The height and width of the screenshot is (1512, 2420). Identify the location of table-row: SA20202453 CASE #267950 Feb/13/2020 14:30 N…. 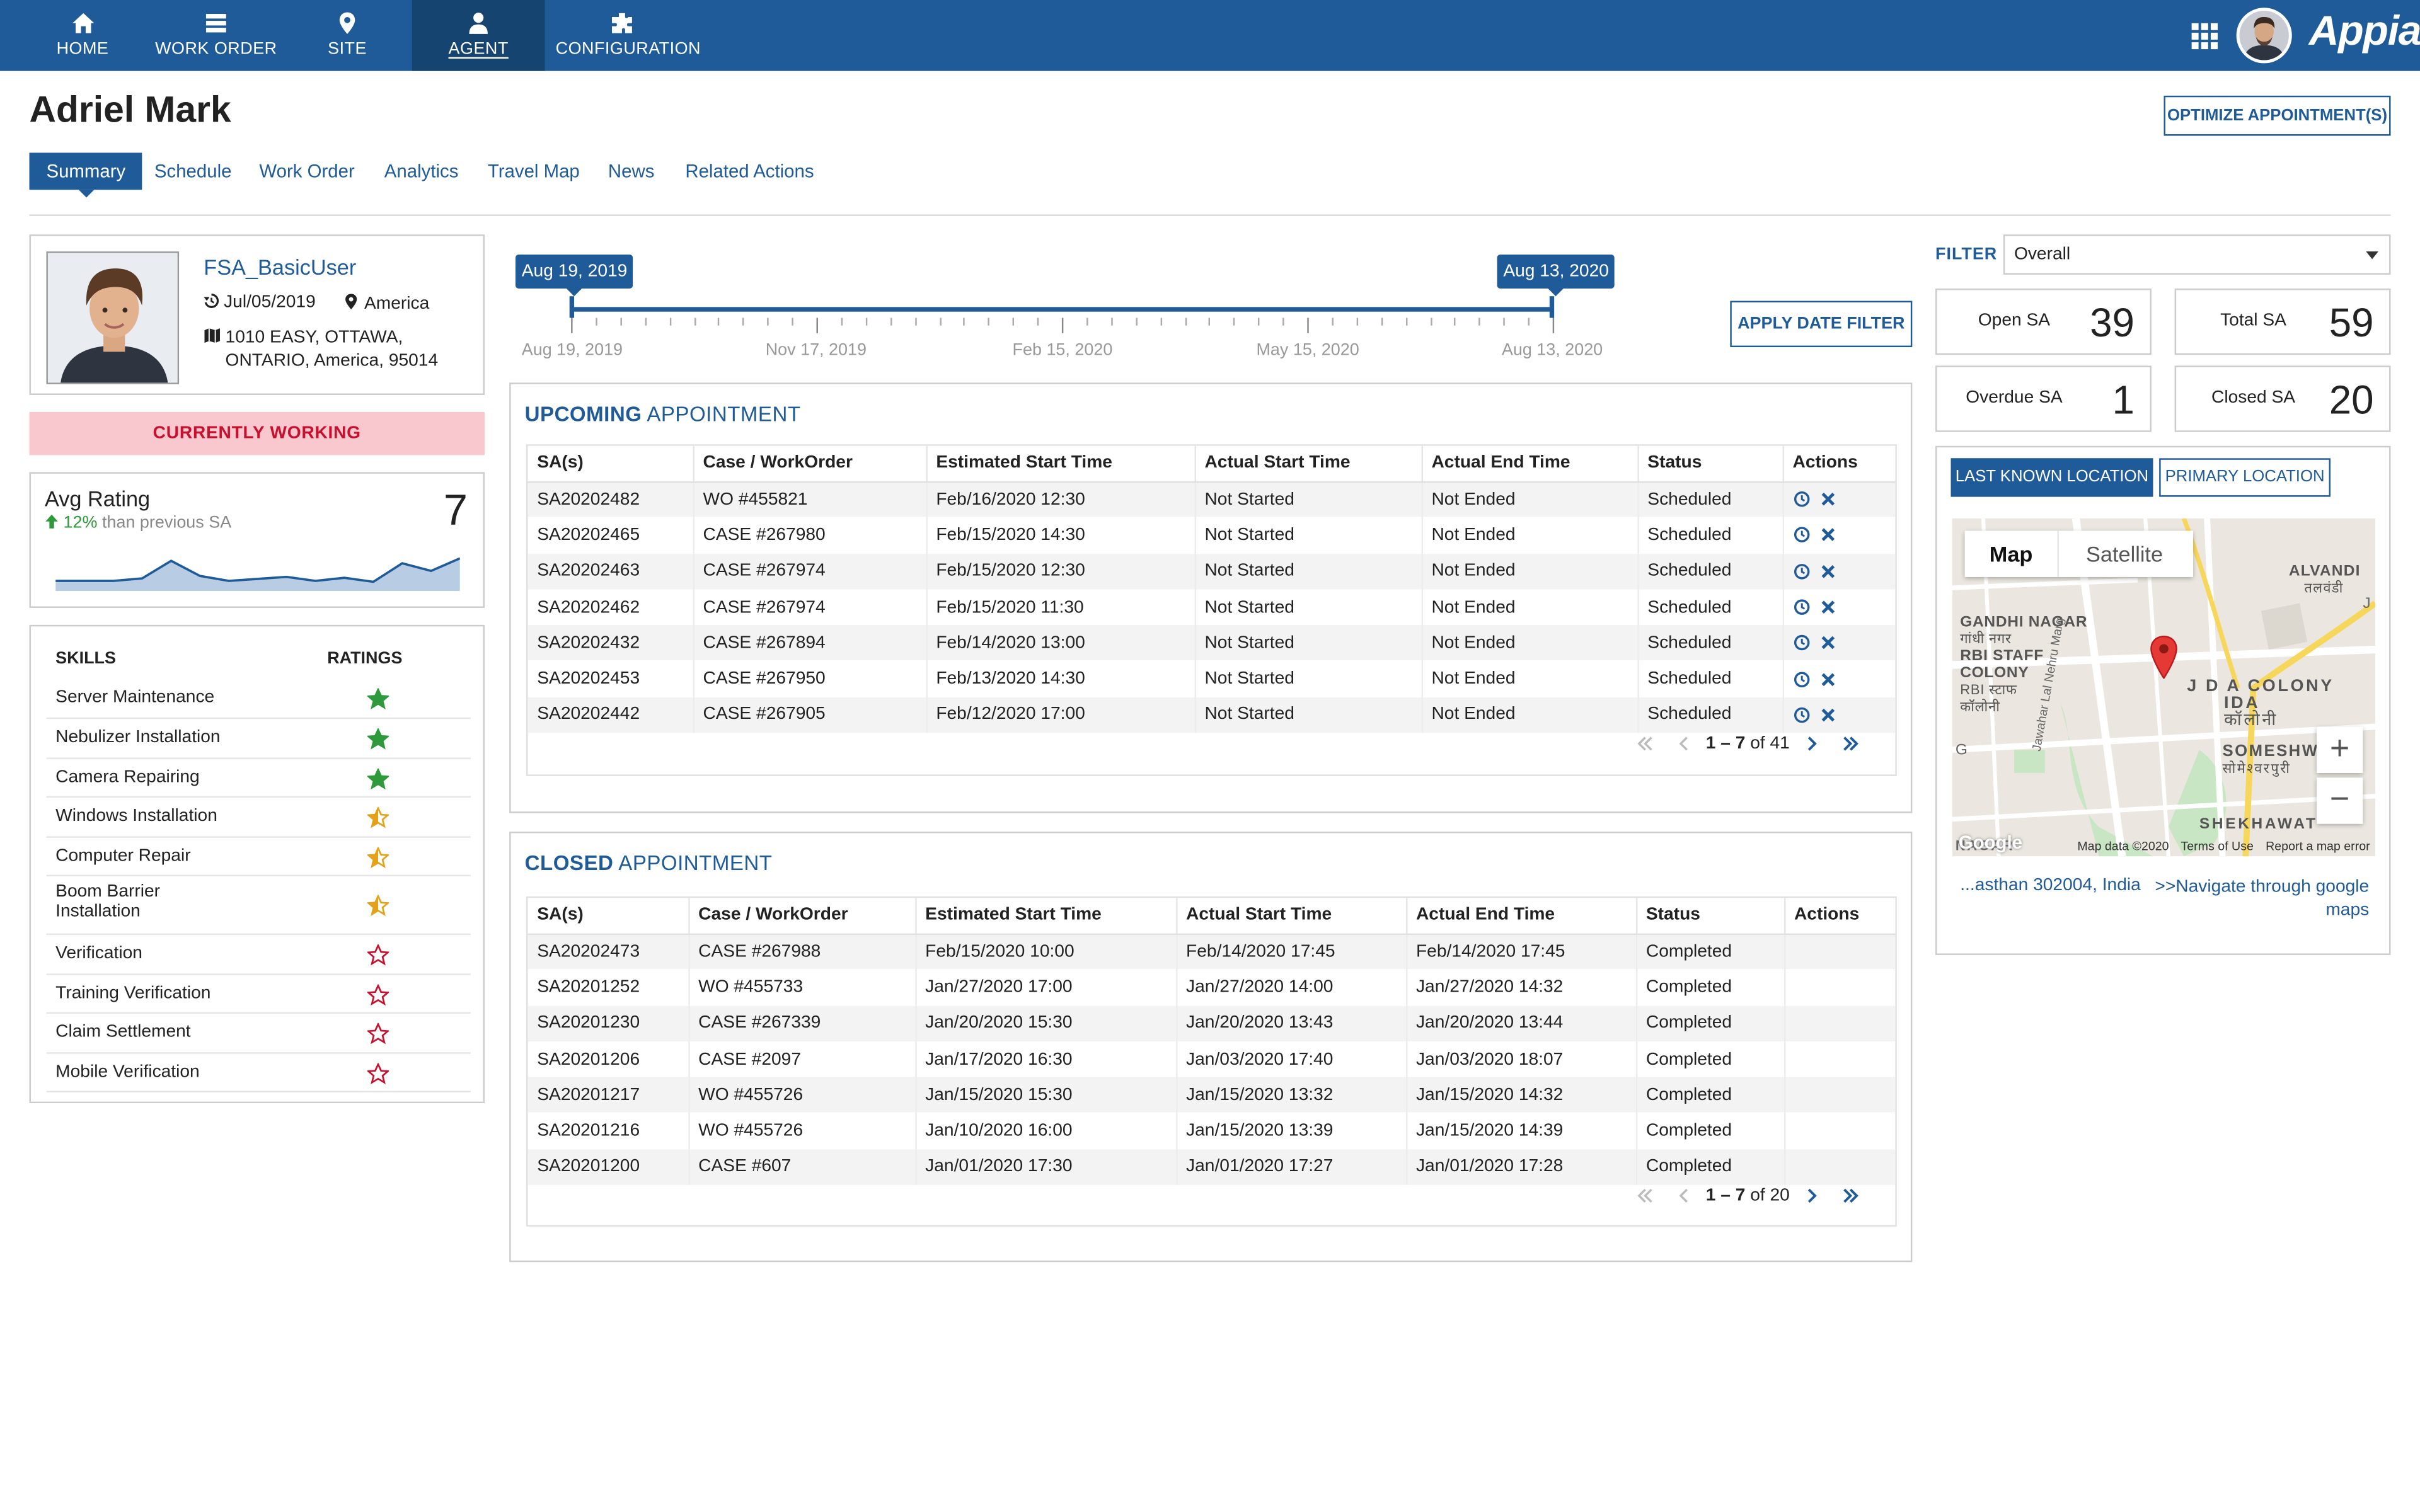
(1211, 679).